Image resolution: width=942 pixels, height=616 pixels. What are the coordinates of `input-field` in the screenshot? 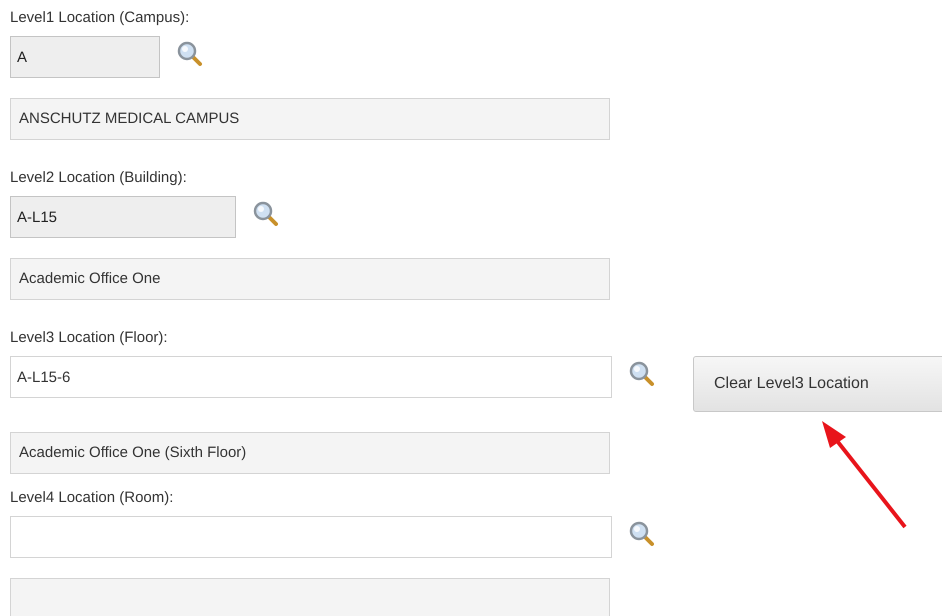 It's located at (311, 537).